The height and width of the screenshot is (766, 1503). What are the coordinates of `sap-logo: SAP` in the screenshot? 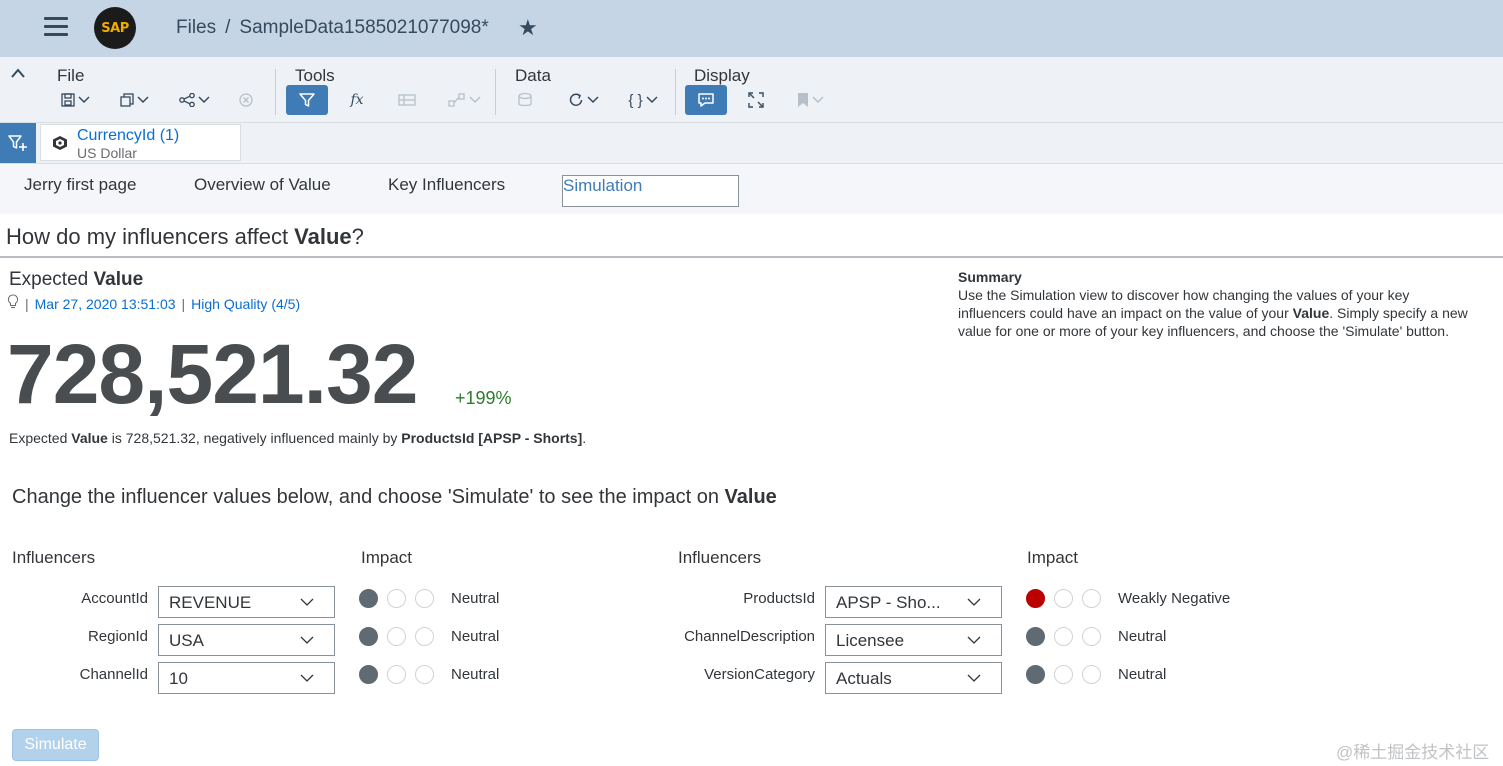 It's located at (115, 28).